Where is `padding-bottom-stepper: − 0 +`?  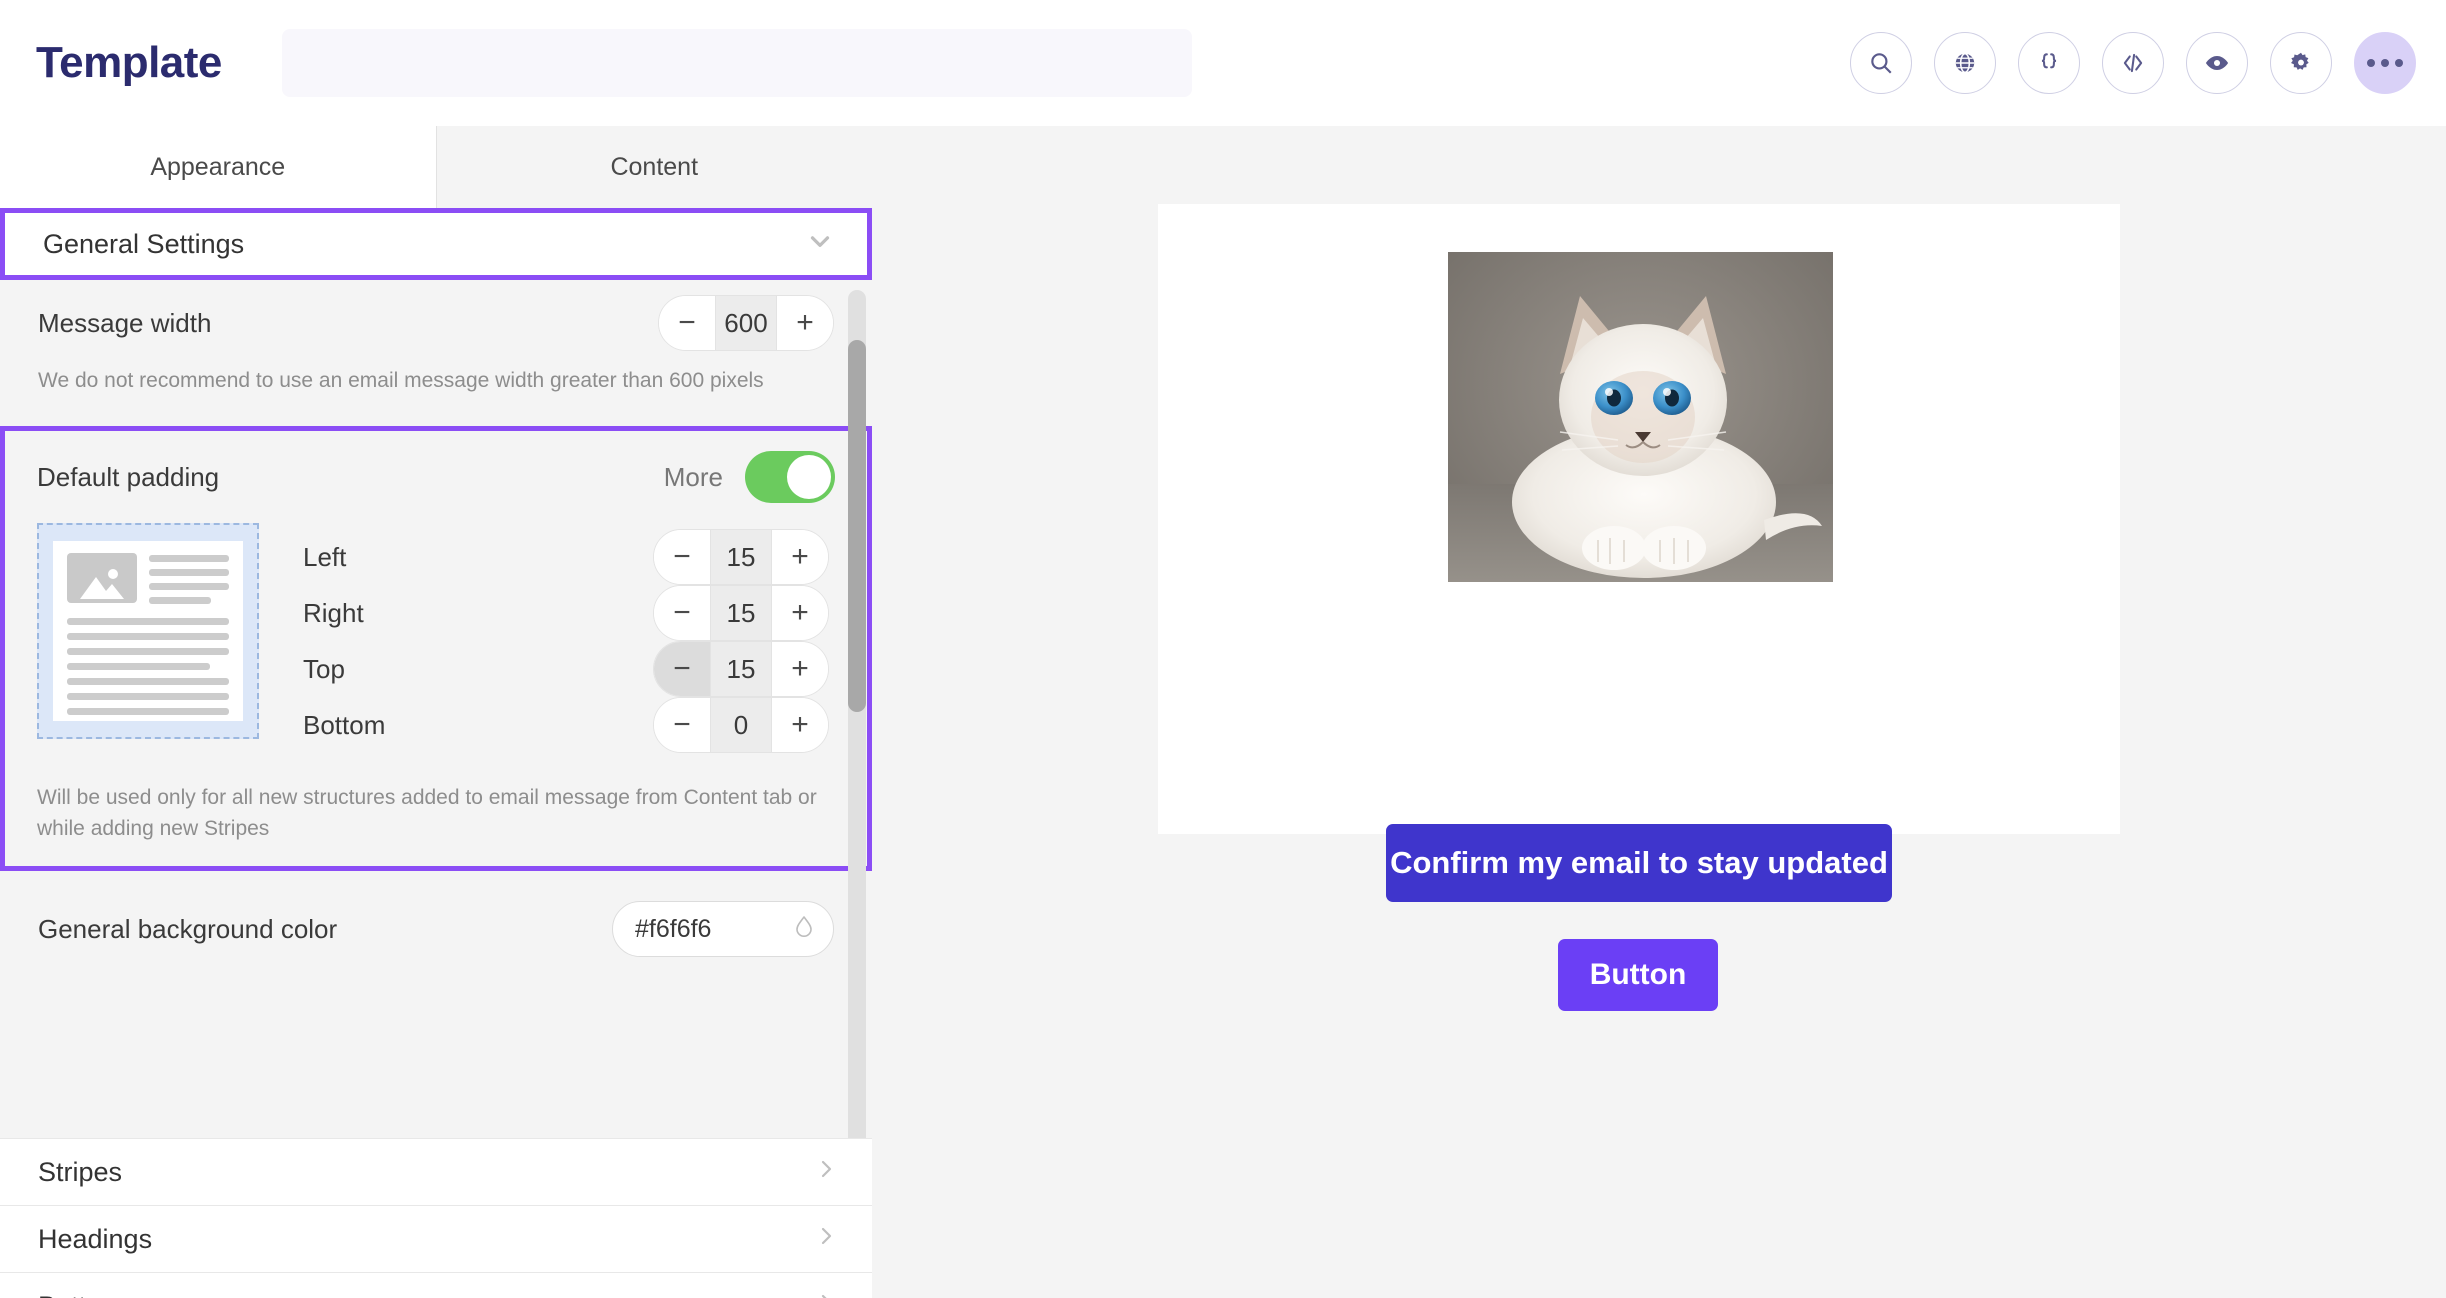 padding-bottom-stepper: − 0 + is located at coordinates (741, 725).